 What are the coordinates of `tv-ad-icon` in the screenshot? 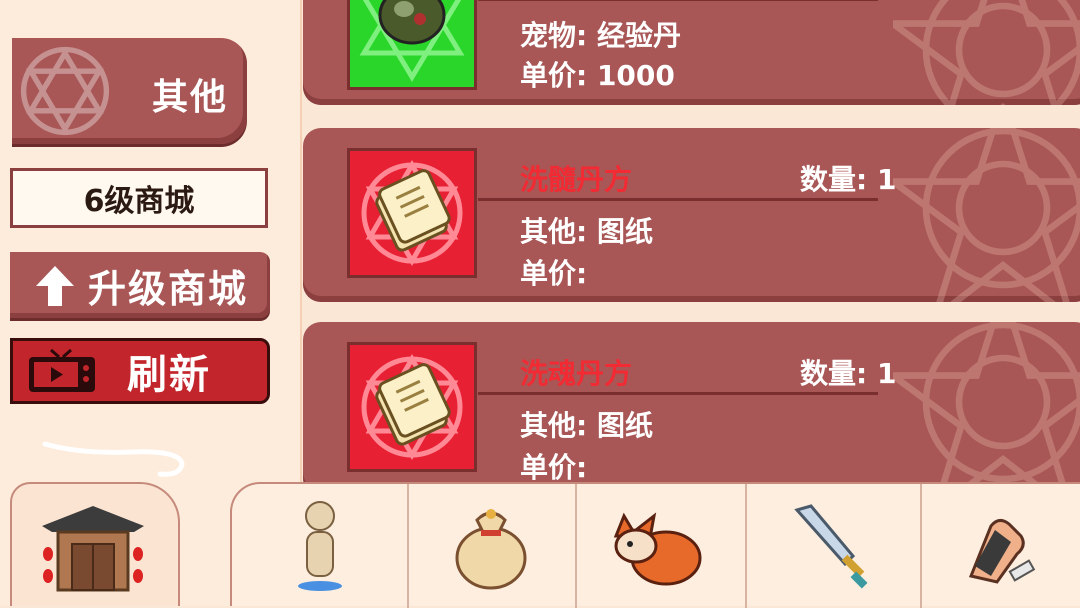 It's located at (62, 370).